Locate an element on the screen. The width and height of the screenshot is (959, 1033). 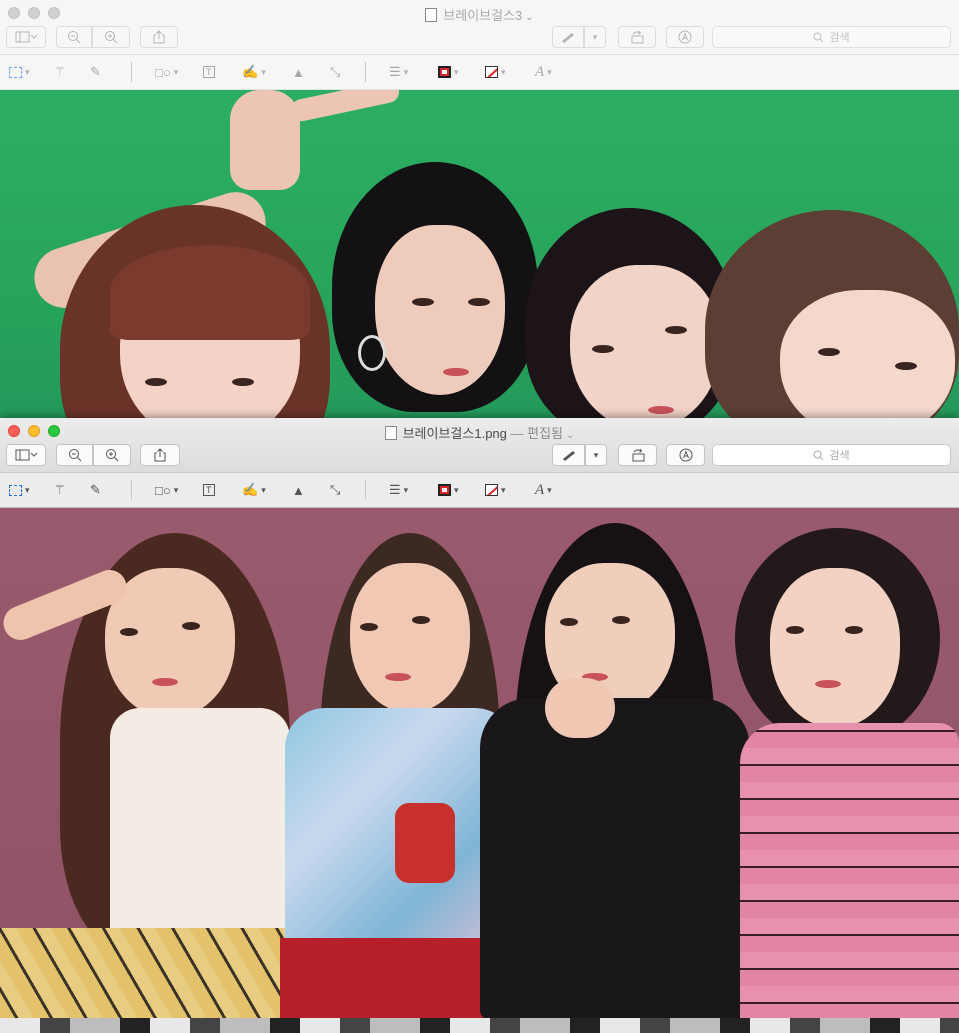
rotate-icon is located at coordinates (638, 455).